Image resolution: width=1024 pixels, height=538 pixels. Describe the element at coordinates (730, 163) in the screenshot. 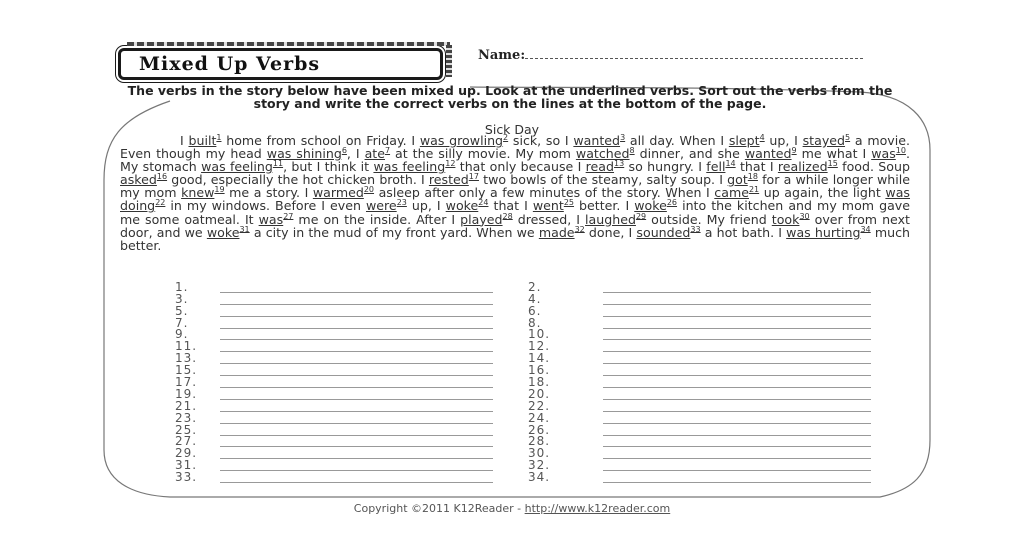

I see `verb-number: 14` at that location.